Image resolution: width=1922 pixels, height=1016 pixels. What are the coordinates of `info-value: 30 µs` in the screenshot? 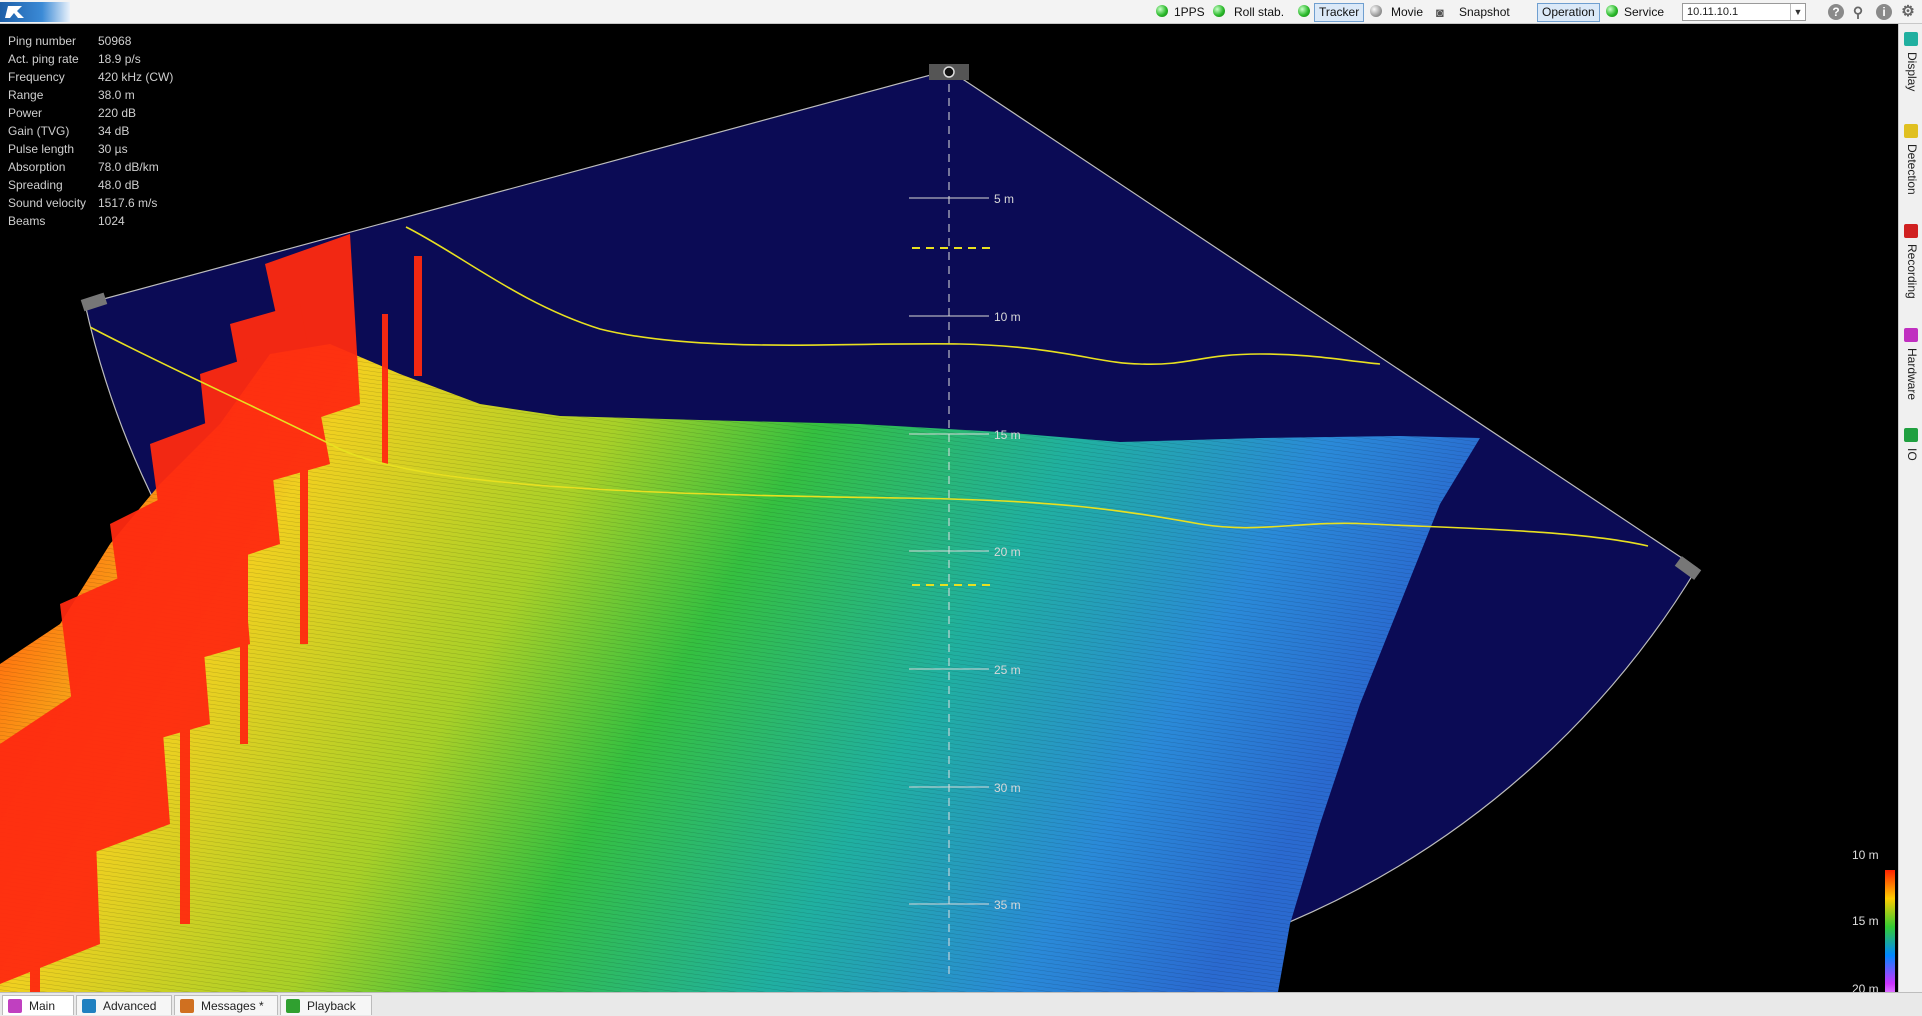 It's located at (113, 149).